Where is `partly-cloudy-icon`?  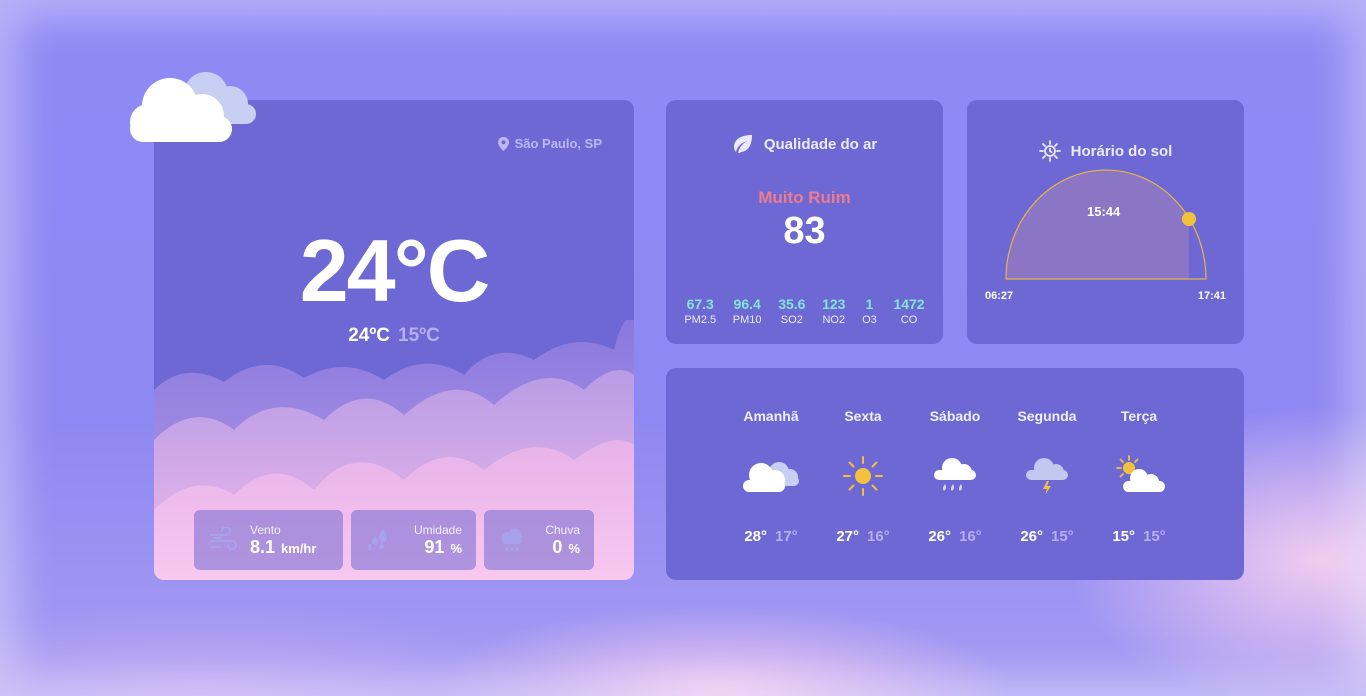 partly-cloudy-icon is located at coordinates (771, 477).